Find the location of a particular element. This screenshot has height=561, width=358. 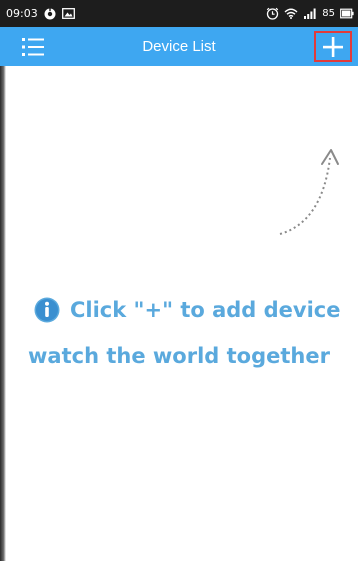

empty-state-line1: Click "+" to add device is located at coordinates (205, 310).